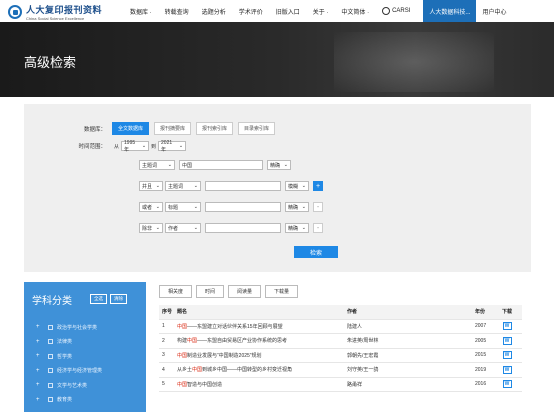 The height and width of the screenshot is (412, 554). I want to click on db-tab-abstract: 报刊摘要库, so click(173, 128).